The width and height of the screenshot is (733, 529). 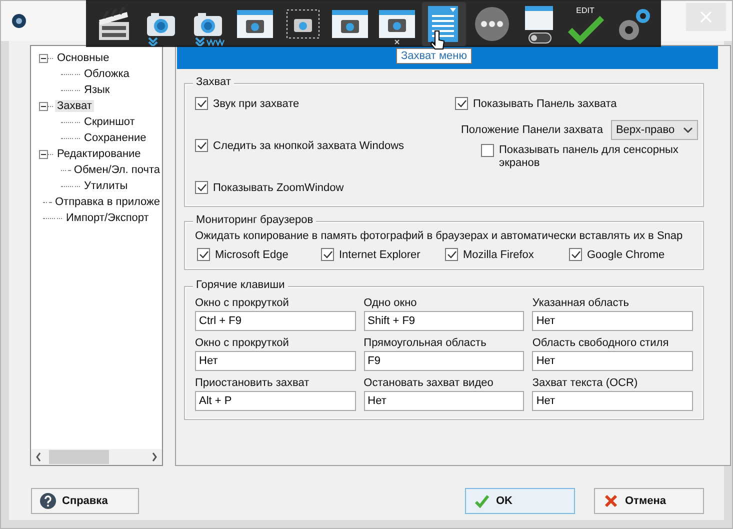 I want to click on description-text: Ожидать копирование в память фотографий в браузерах и автоматически вставлять их в Snap, so click(x=439, y=236).